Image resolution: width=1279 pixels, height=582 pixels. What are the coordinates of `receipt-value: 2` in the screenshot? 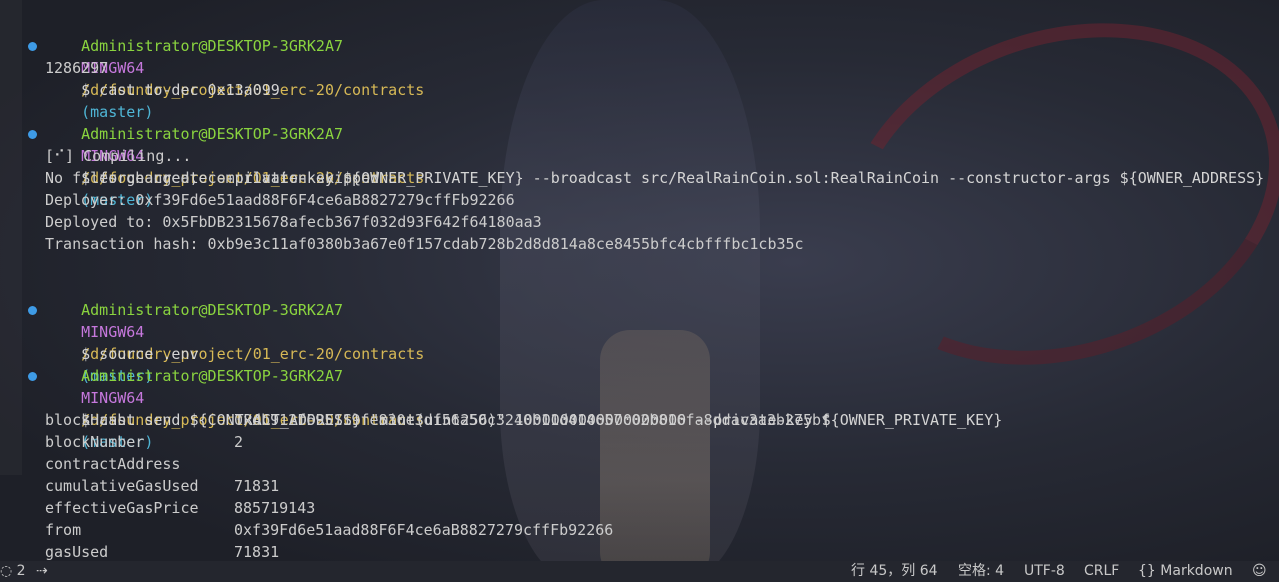 It's located at (239, 442).